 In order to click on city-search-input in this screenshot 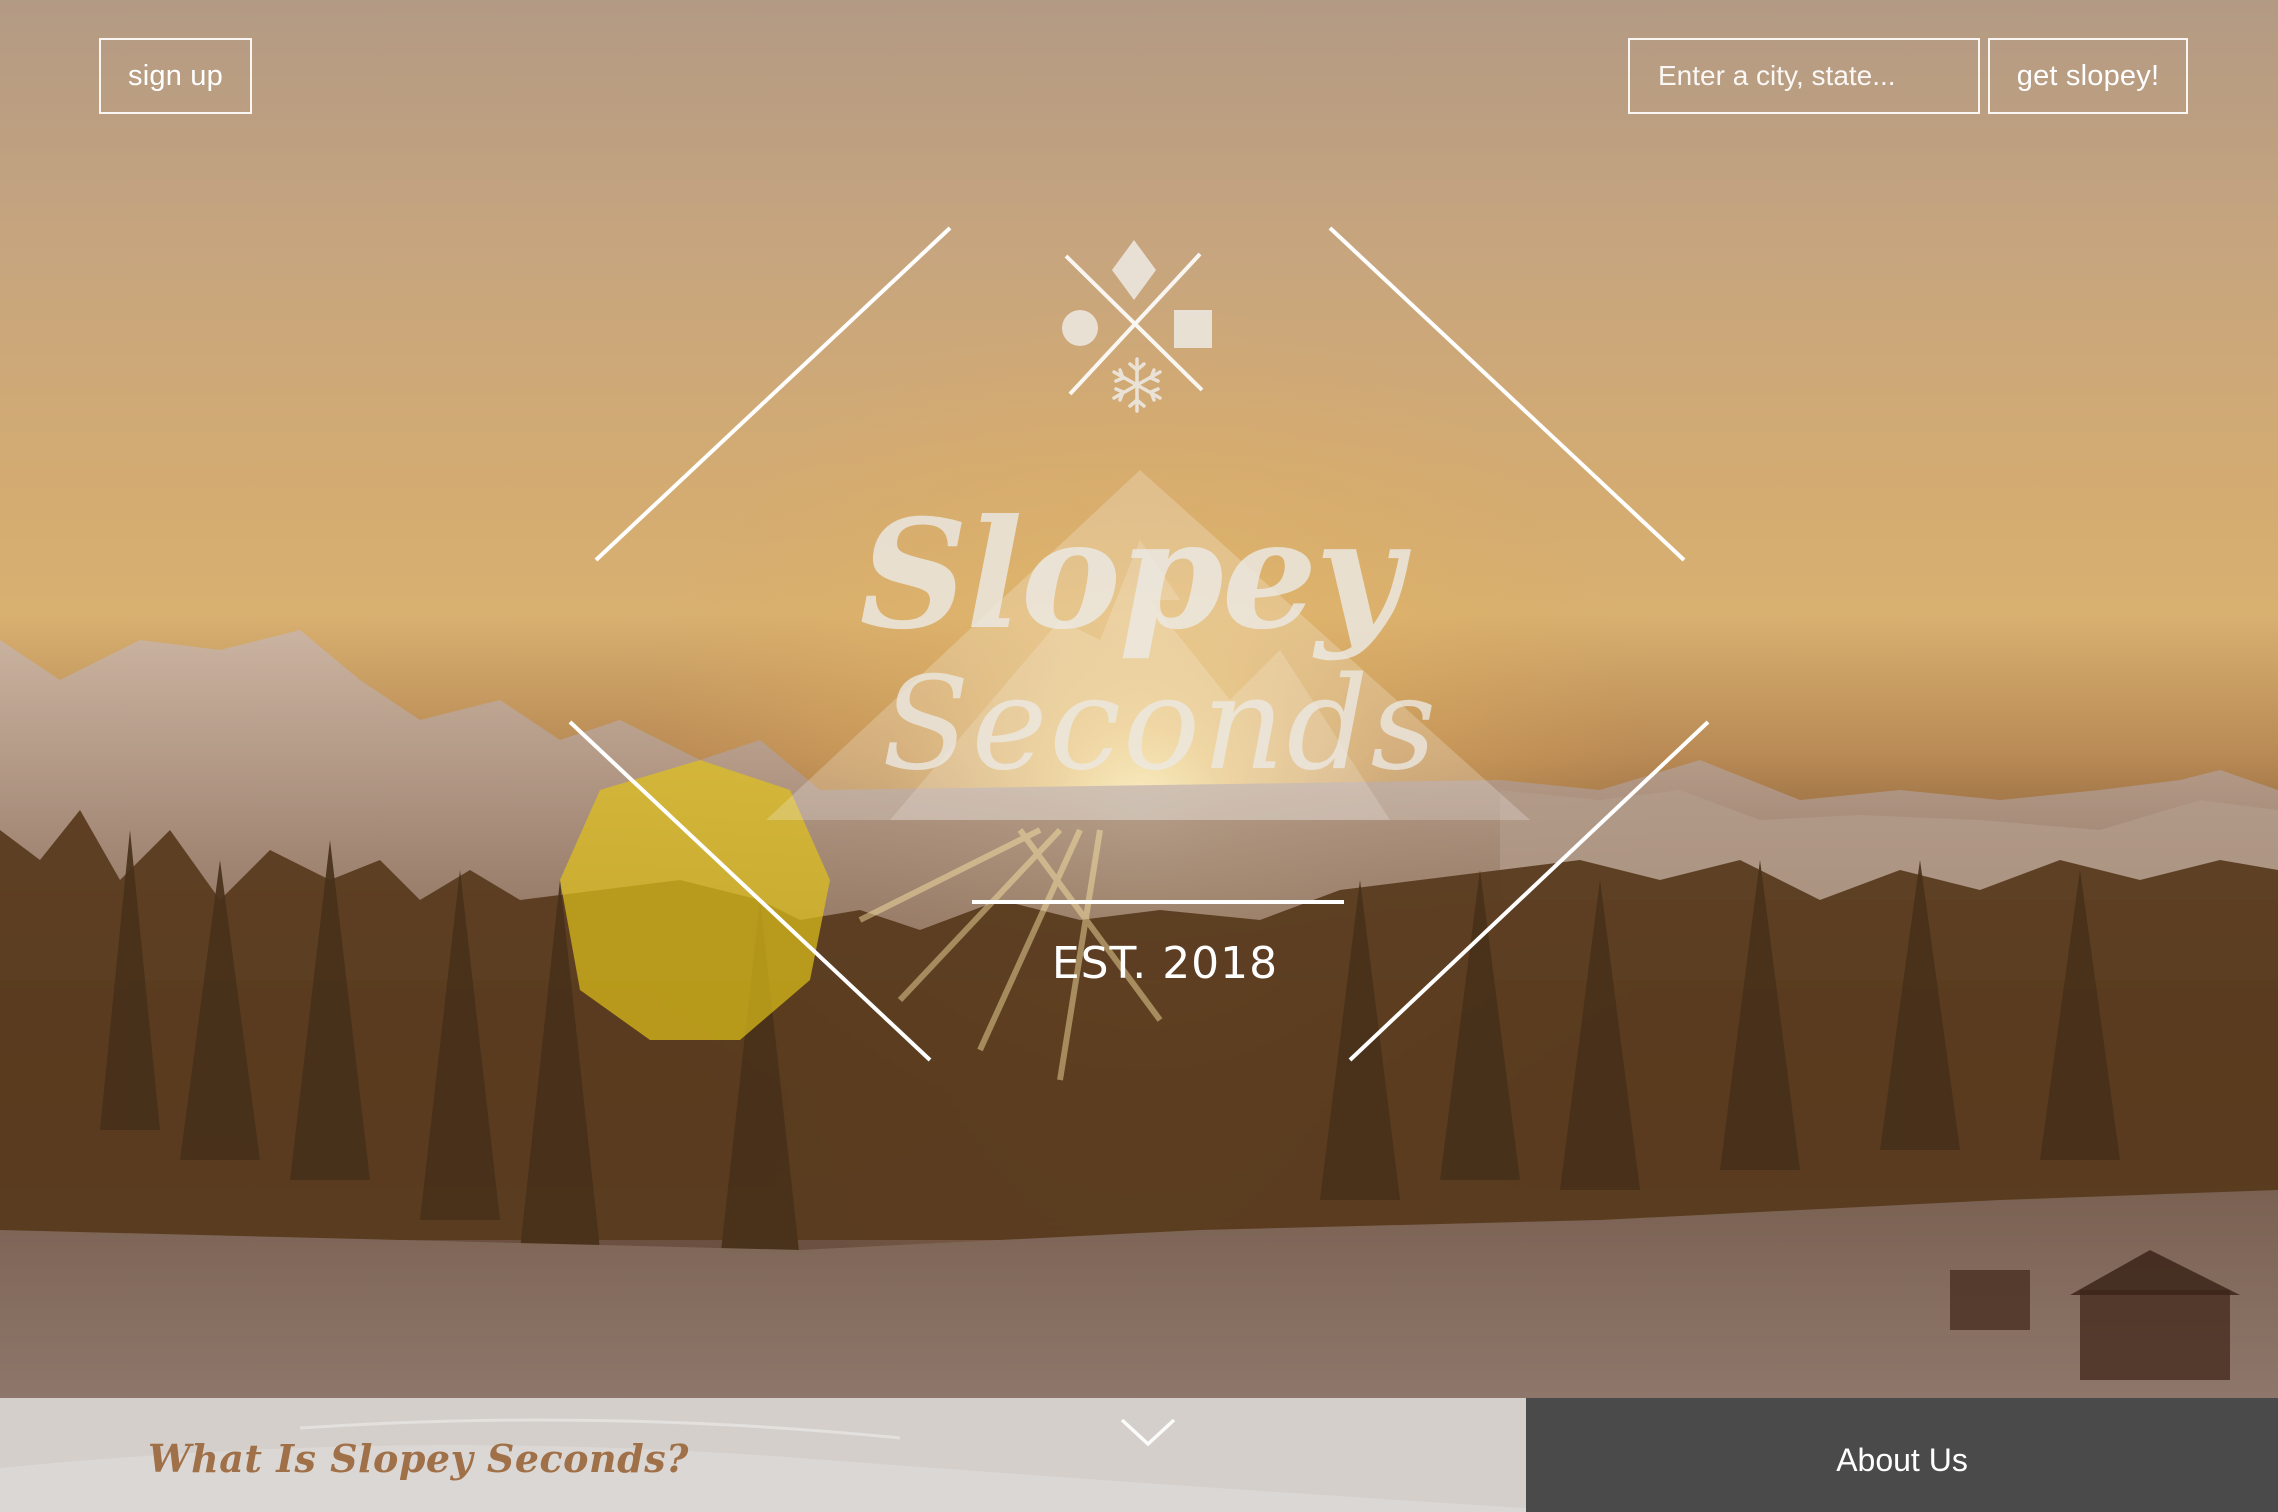, I will do `click(1804, 76)`.